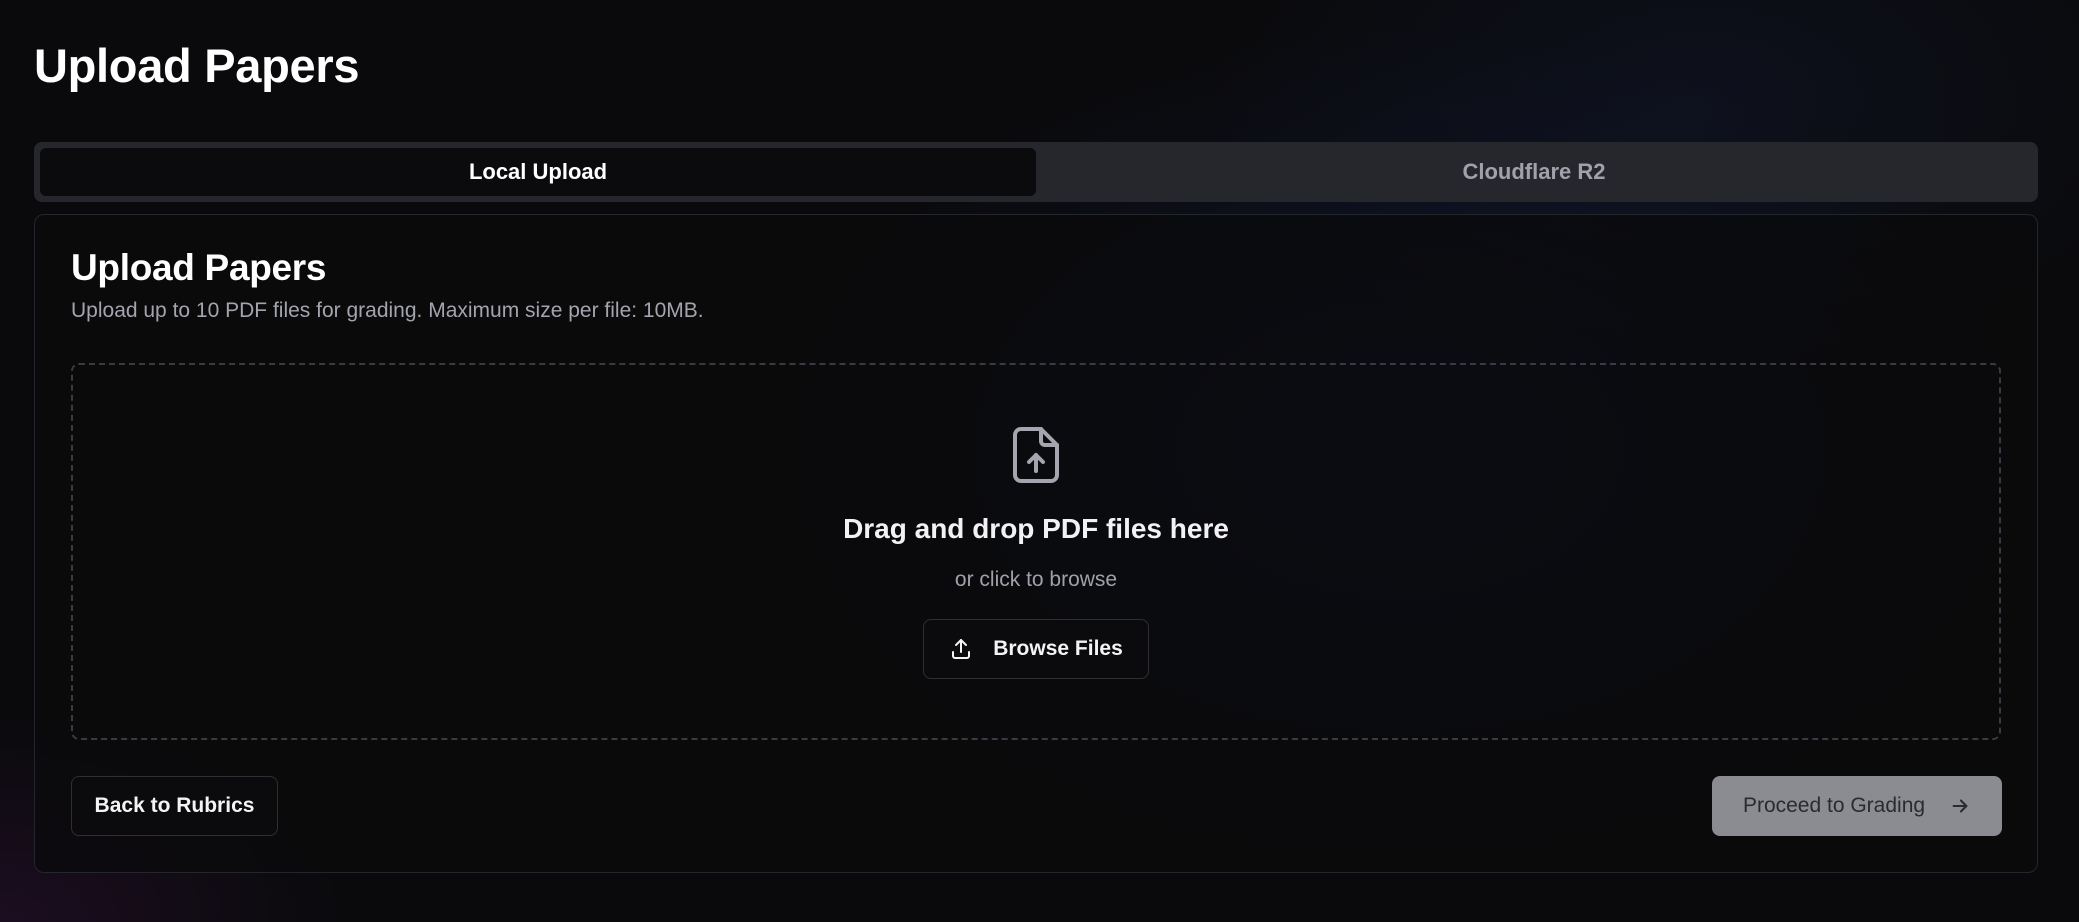 The image size is (2079, 922). I want to click on tab-cloudflare-r2: Cloudflare R2, so click(1534, 172).